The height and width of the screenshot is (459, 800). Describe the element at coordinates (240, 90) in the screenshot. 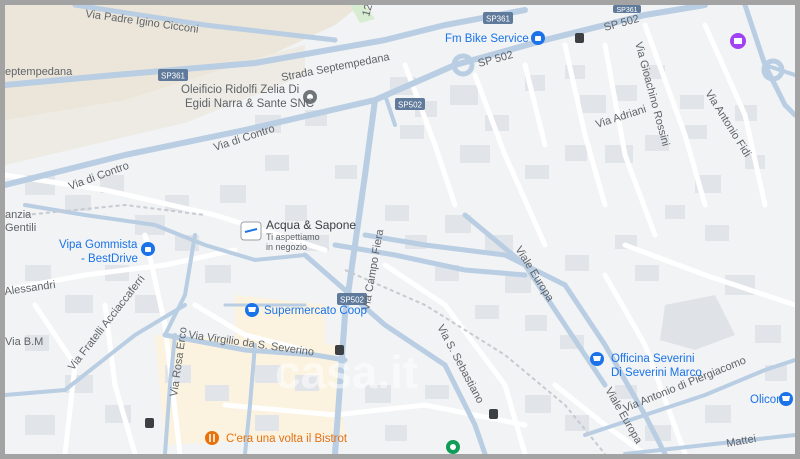

I see `poi-label-oleificio-1: Oleificio Ridolfi Zelia Di` at that location.